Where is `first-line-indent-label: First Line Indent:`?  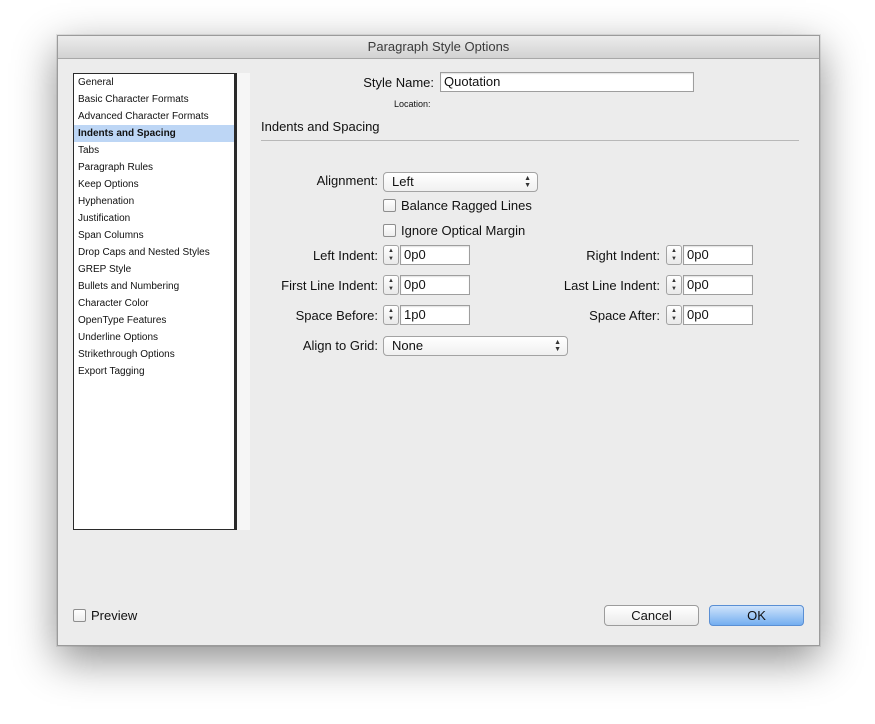
first-line-indent-label: First Line Indent: is located at coordinates (329, 285).